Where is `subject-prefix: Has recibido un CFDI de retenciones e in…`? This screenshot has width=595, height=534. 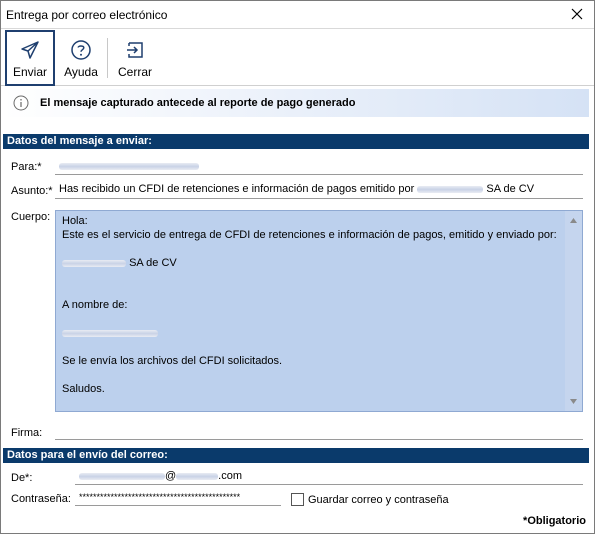 subject-prefix: Has recibido un CFDI de retenciones e in… is located at coordinates (237, 189).